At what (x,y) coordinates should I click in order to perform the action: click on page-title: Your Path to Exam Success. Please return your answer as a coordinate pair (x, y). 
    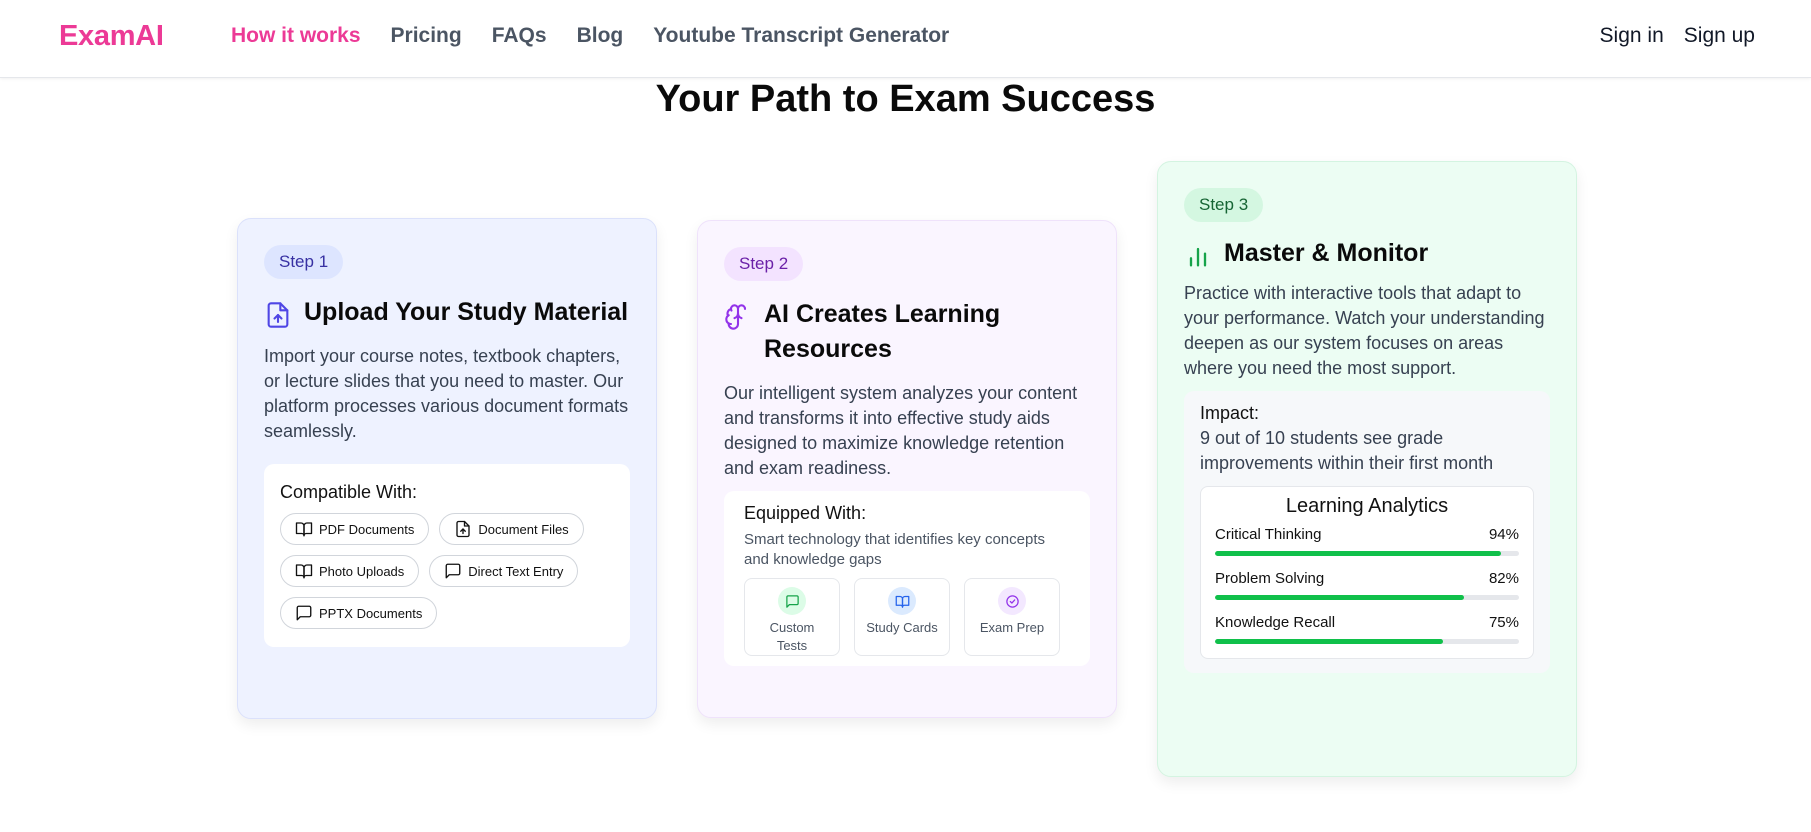
    Looking at the image, I should click on (905, 99).